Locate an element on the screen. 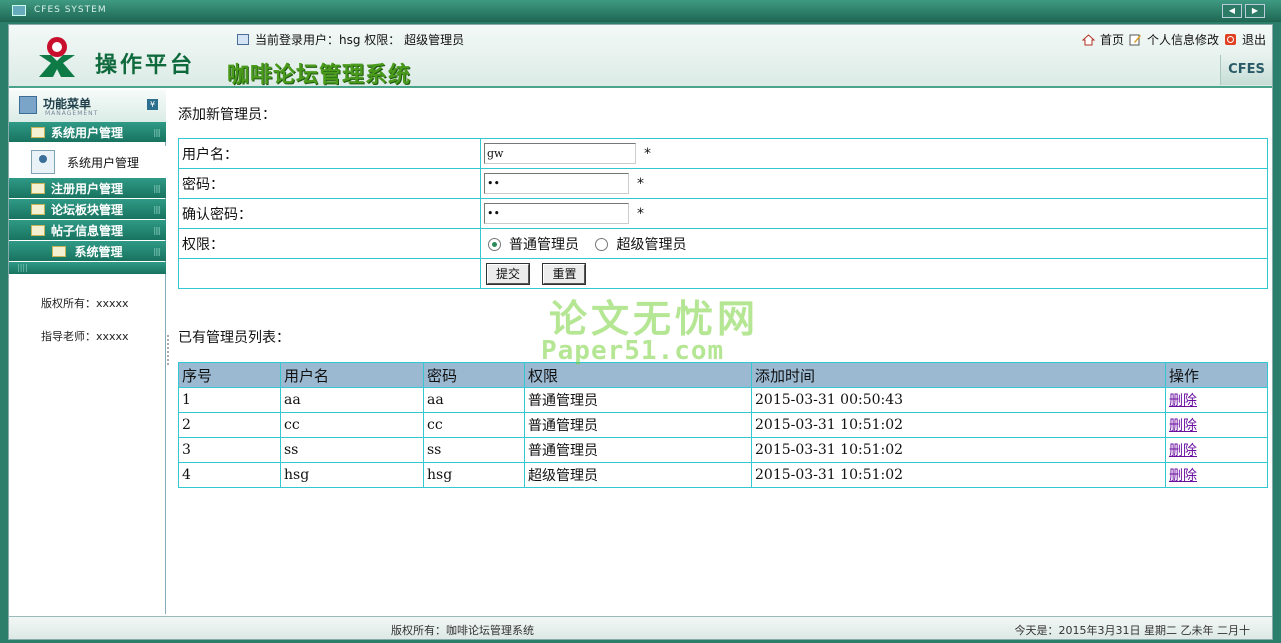 The image size is (1281, 643). cell-password: ss is located at coordinates (474, 450).